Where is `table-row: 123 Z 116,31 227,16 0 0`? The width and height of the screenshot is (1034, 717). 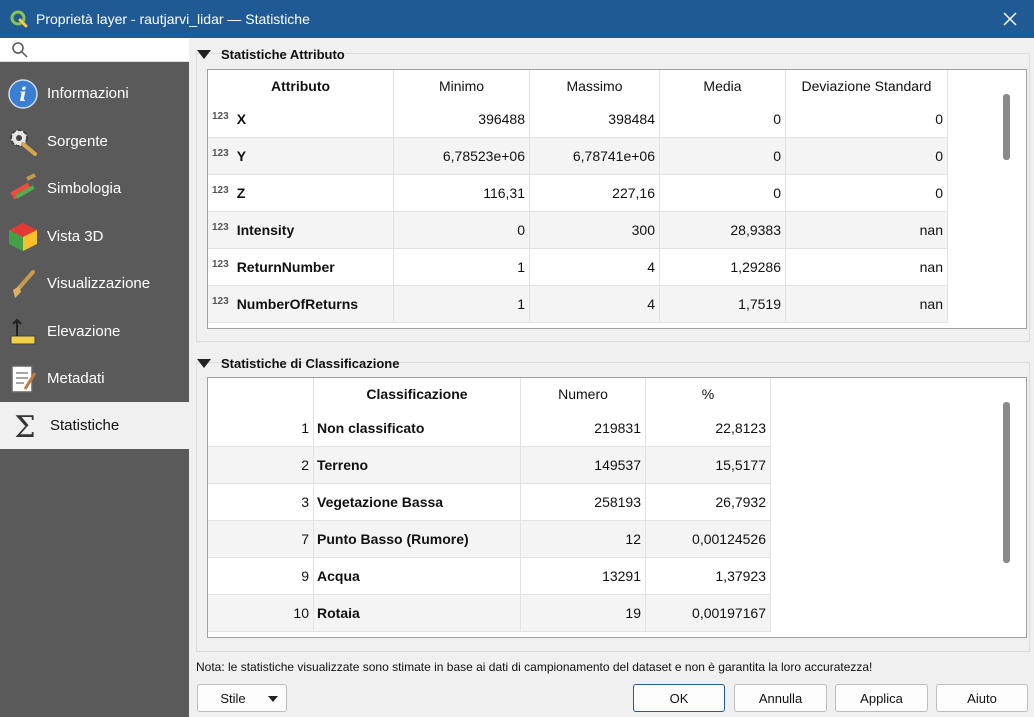
table-row: 123 Z 116,31 227,16 0 0 is located at coordinates (578, 193).